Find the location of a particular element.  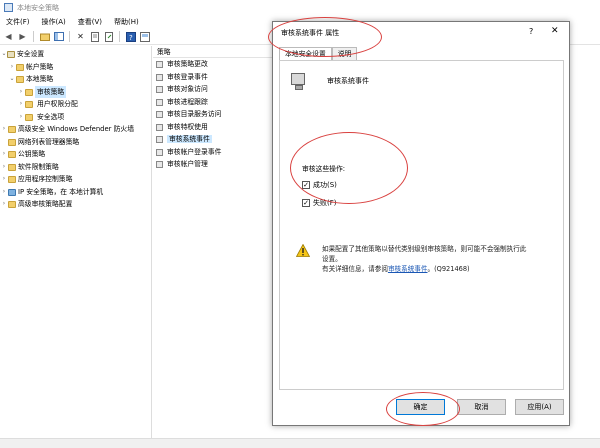

failure-label: 失败(F) is located at coordinates (325, 202).